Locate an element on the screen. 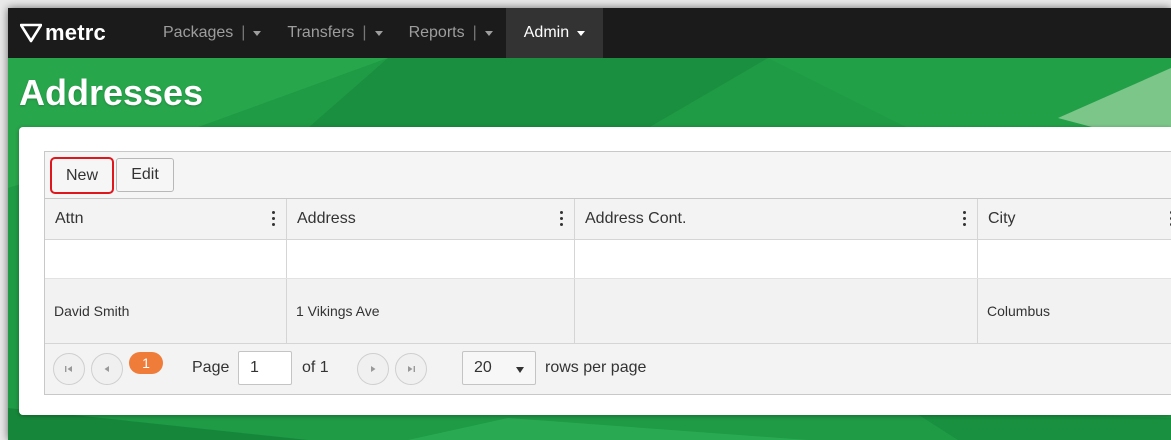  nav-admin: Admin is located at coordinates (554, 33).